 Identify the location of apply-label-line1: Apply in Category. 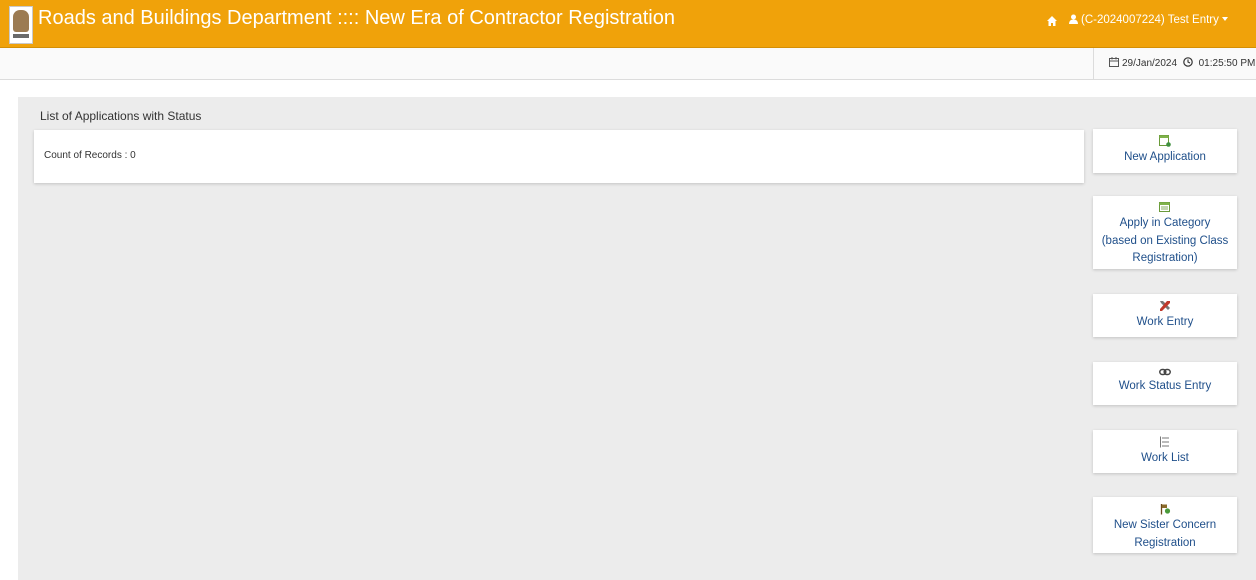
(1165, 223).